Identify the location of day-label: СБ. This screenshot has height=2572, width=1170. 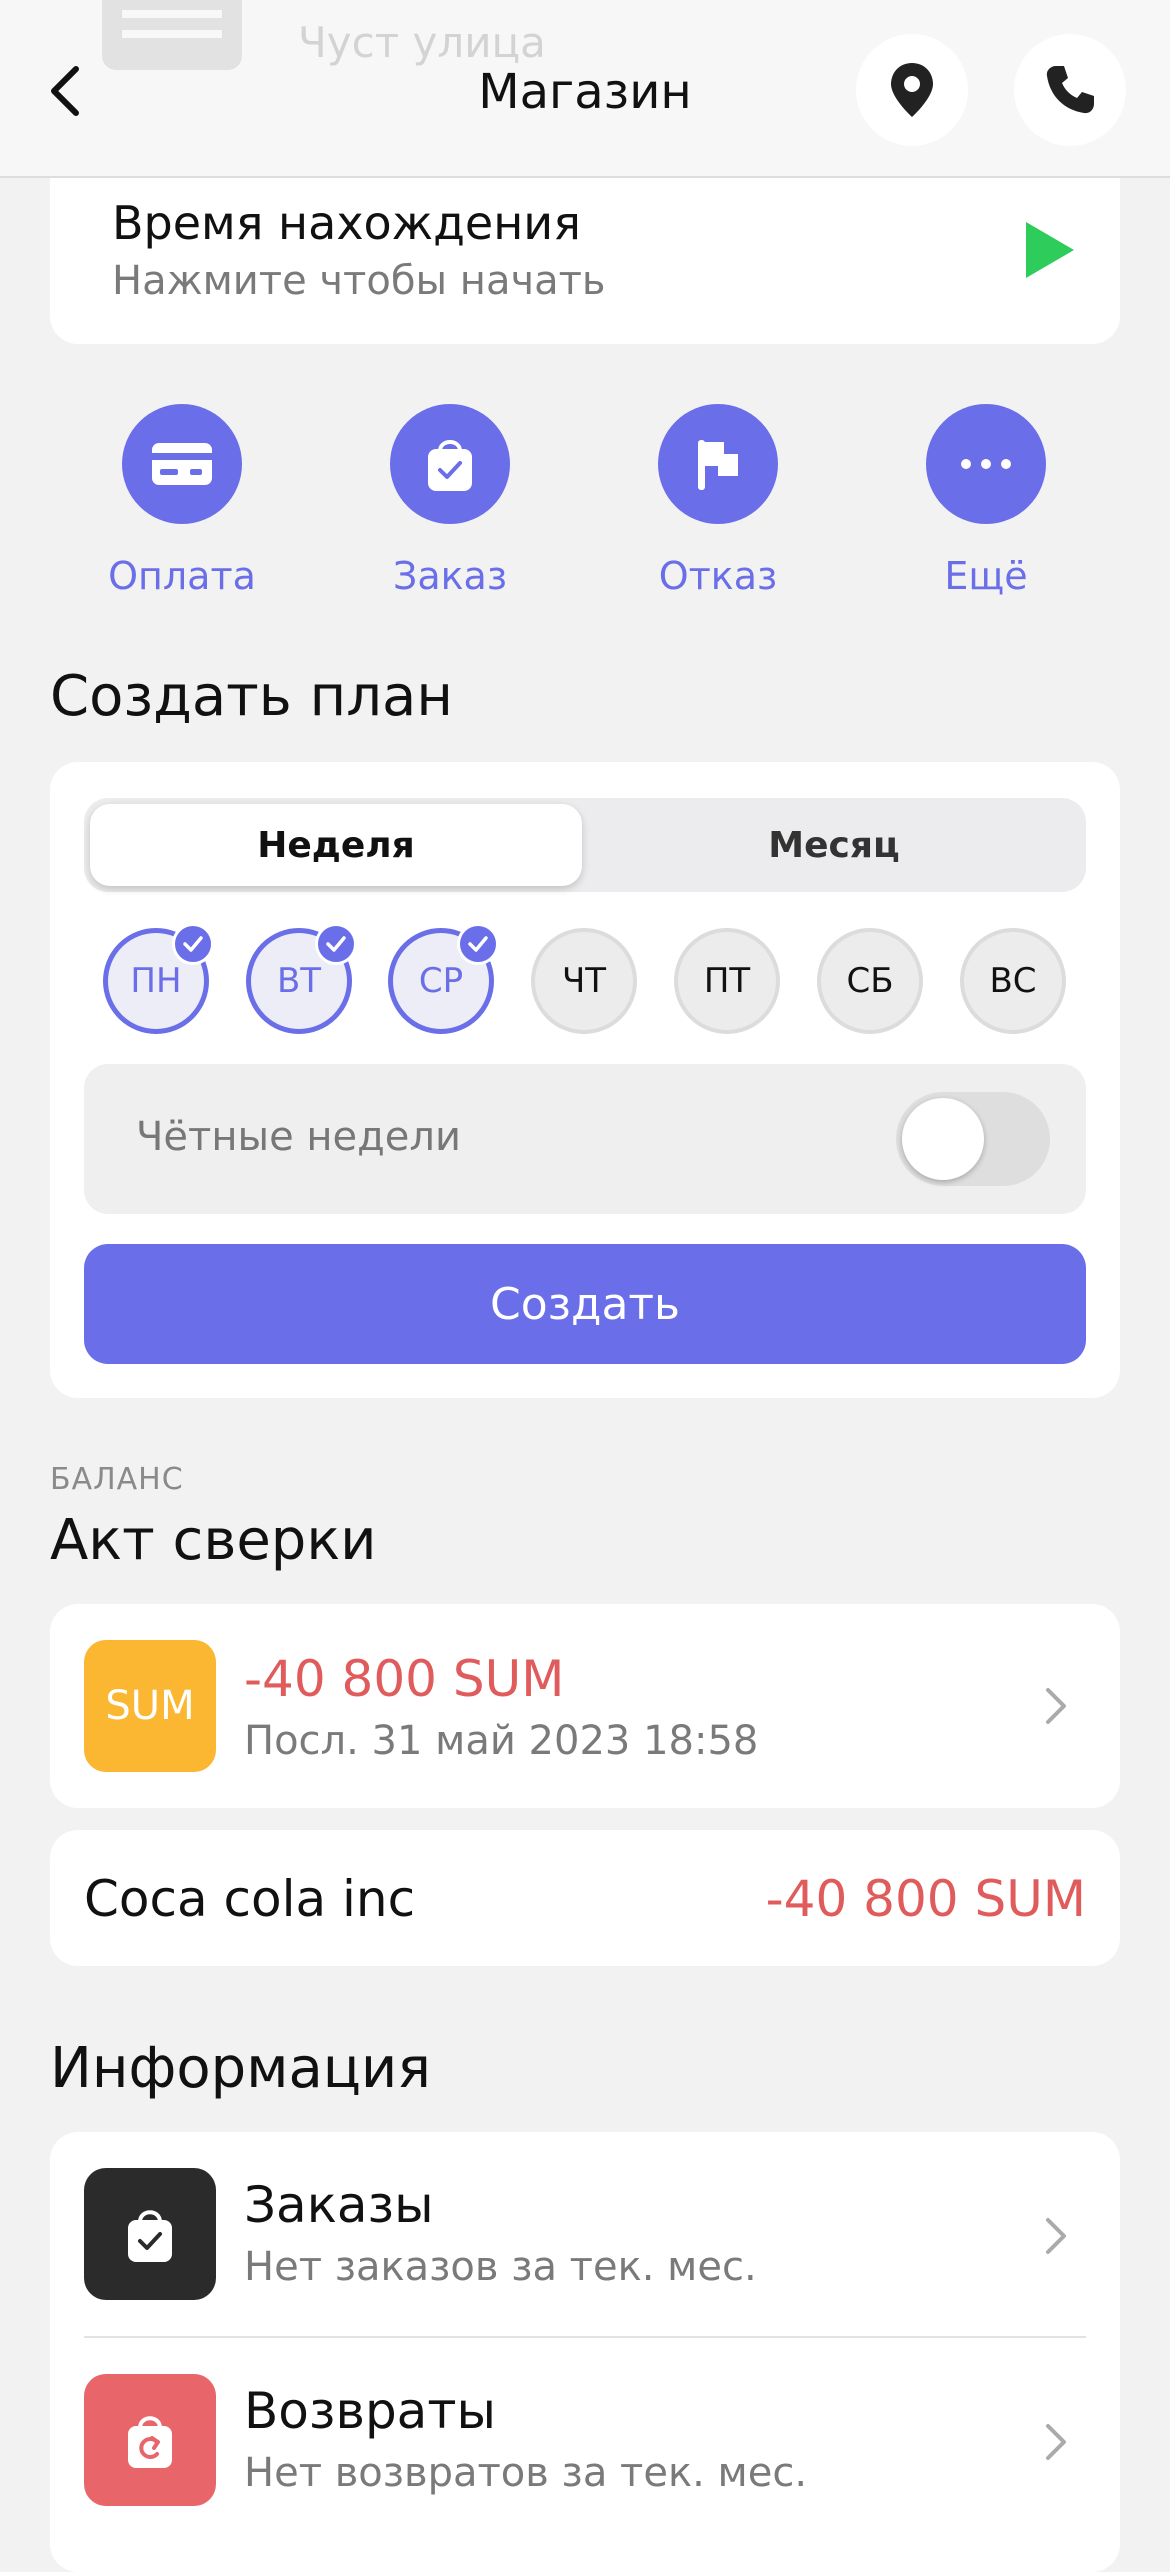
(870, 981).